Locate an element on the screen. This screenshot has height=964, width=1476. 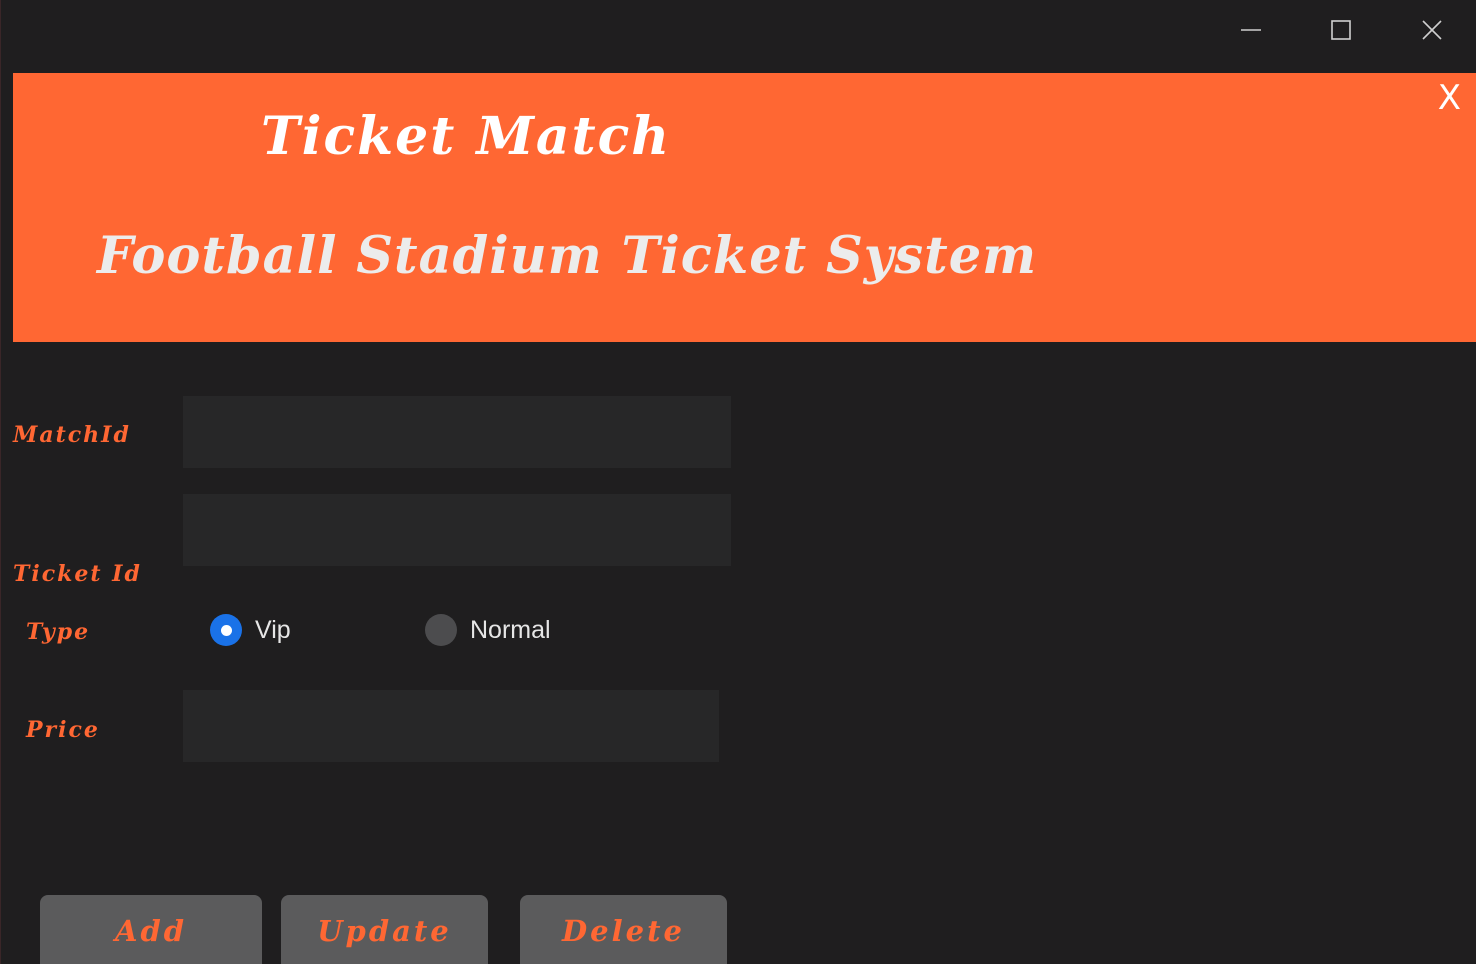
header-close-button: X is located at coordinates (1449, 98).